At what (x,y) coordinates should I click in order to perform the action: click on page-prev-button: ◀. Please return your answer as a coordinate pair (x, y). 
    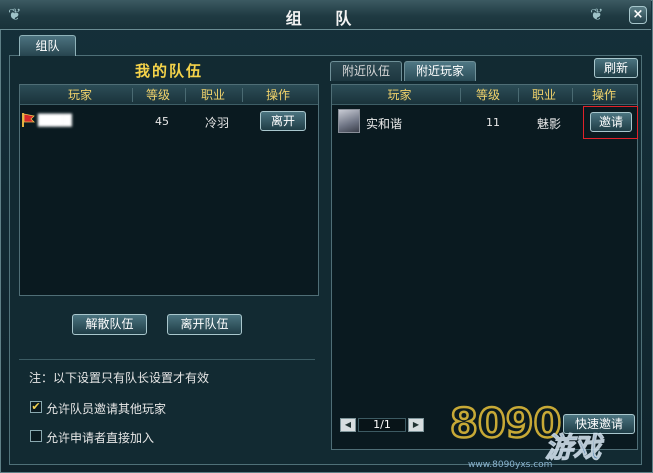
    Looking at the image, I should click on (348, 425).